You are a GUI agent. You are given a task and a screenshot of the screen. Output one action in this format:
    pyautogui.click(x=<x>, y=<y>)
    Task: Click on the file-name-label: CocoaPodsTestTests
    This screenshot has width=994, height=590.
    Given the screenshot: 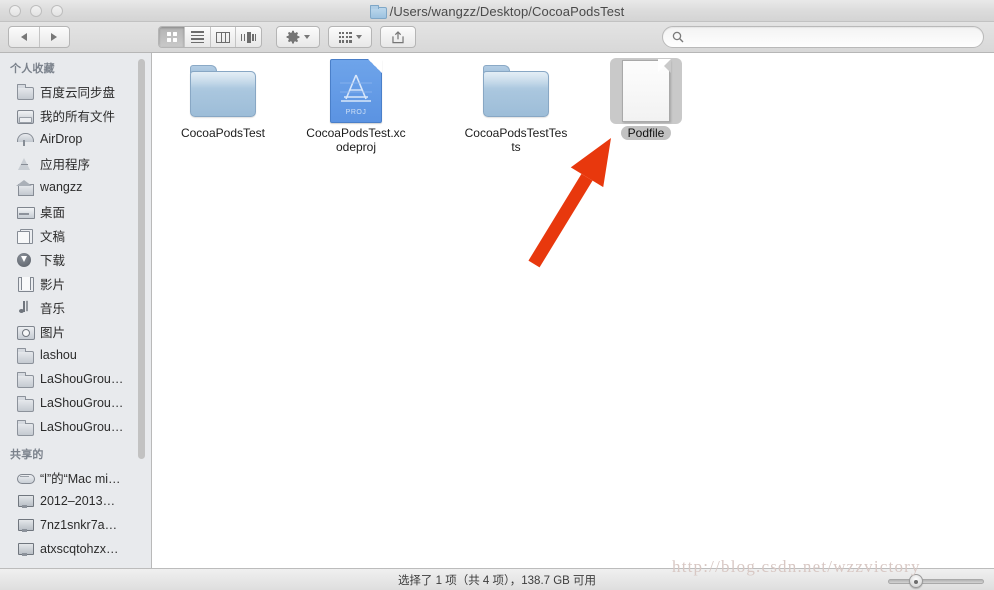 What is the action you would take?
    pyautogui.click(x=516, y=140)
    